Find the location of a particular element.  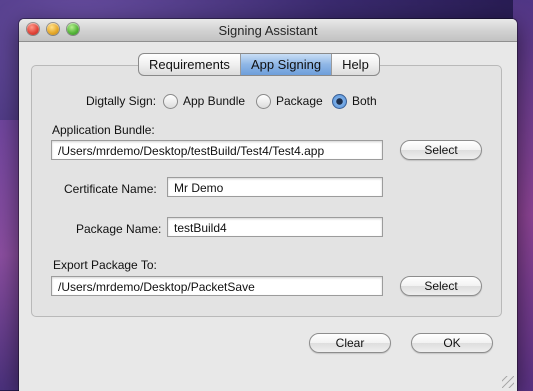

ok-button: OK is located at coordinates (452, 343).